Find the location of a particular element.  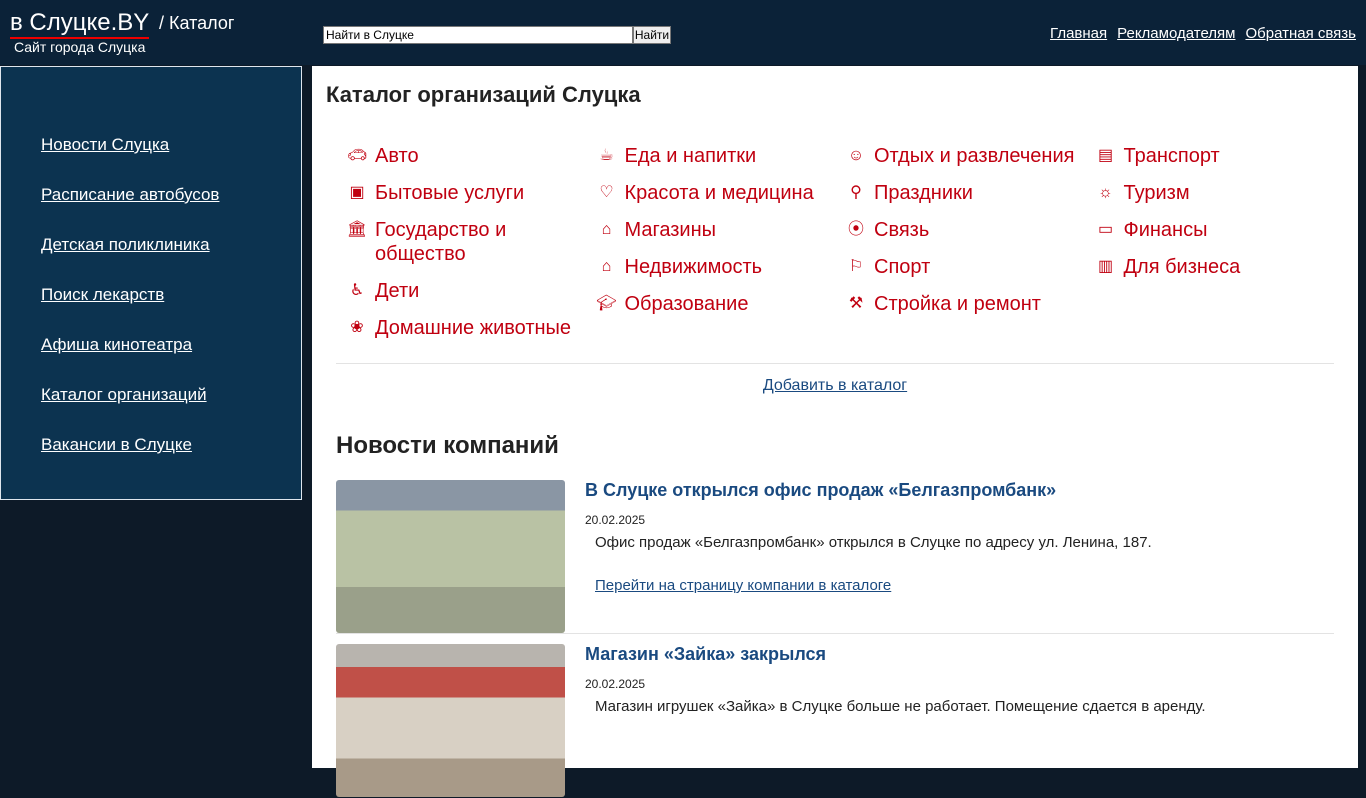

catalog-item-label: Недвижимость is located at coordinates (693, 267).